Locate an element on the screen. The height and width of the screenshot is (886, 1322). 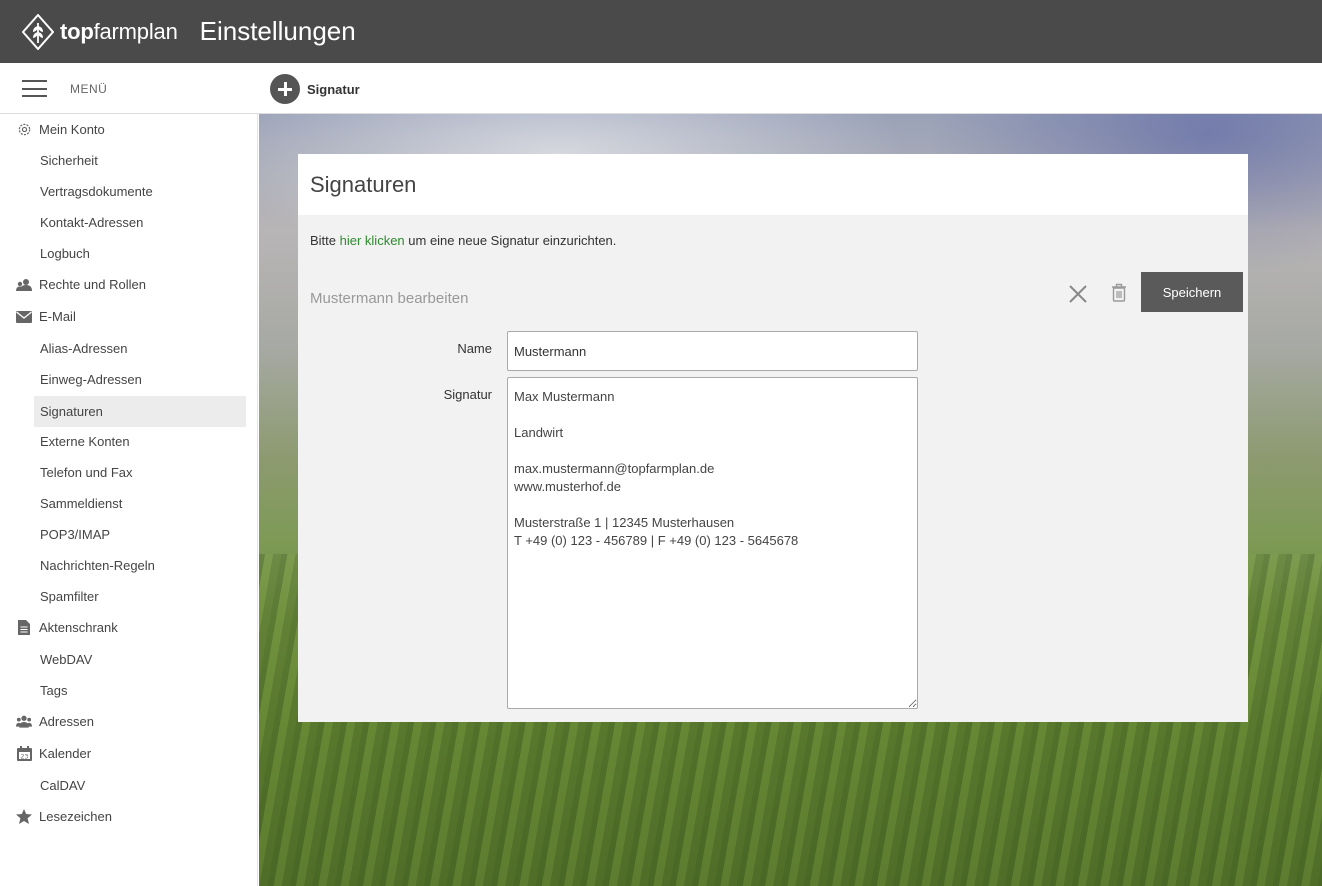
sidebar-item-adressen: Adressen is located at coordinates (47, 721).